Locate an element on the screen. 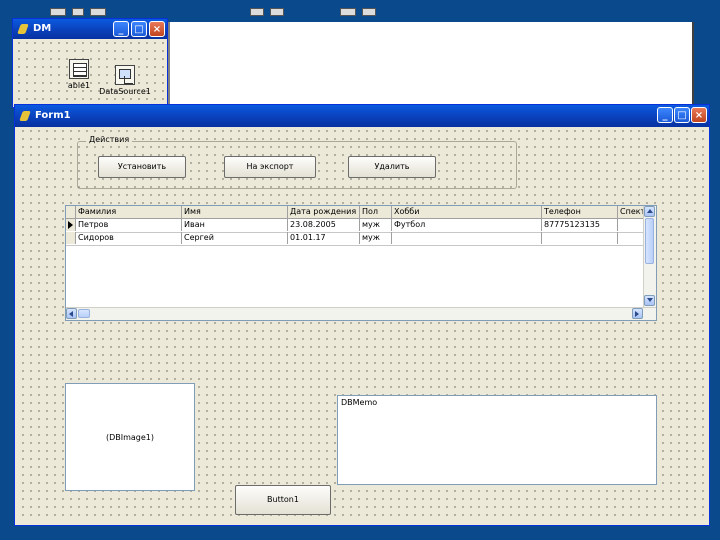  scroll-up-button is located at coordinates (649, 211).